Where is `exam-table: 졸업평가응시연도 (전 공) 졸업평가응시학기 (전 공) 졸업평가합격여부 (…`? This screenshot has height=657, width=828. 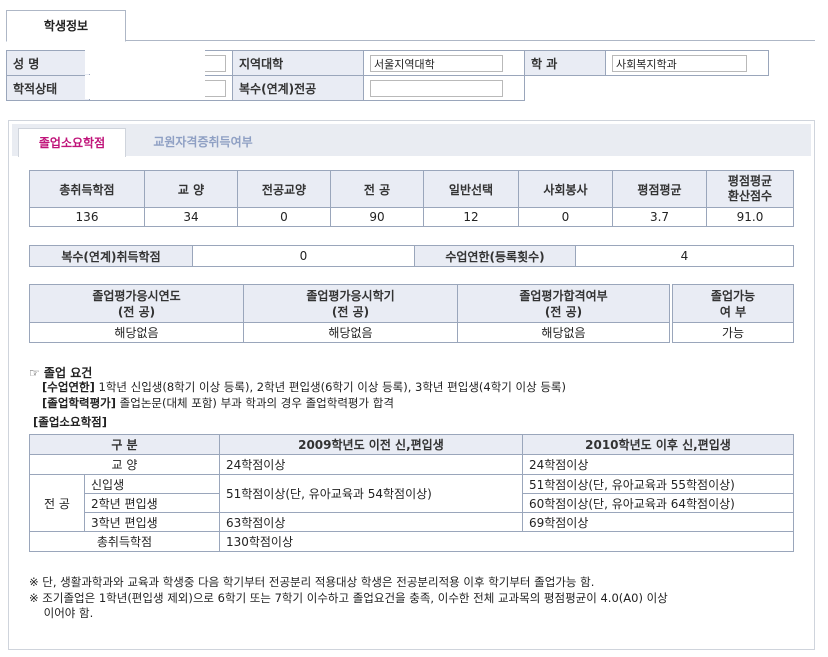
exam-table: 졸업평가응시연도 (전 공) 졸업평가응시학기 (전 공) 졸업평가합격여부 (… is located at coordinates (349, 313).